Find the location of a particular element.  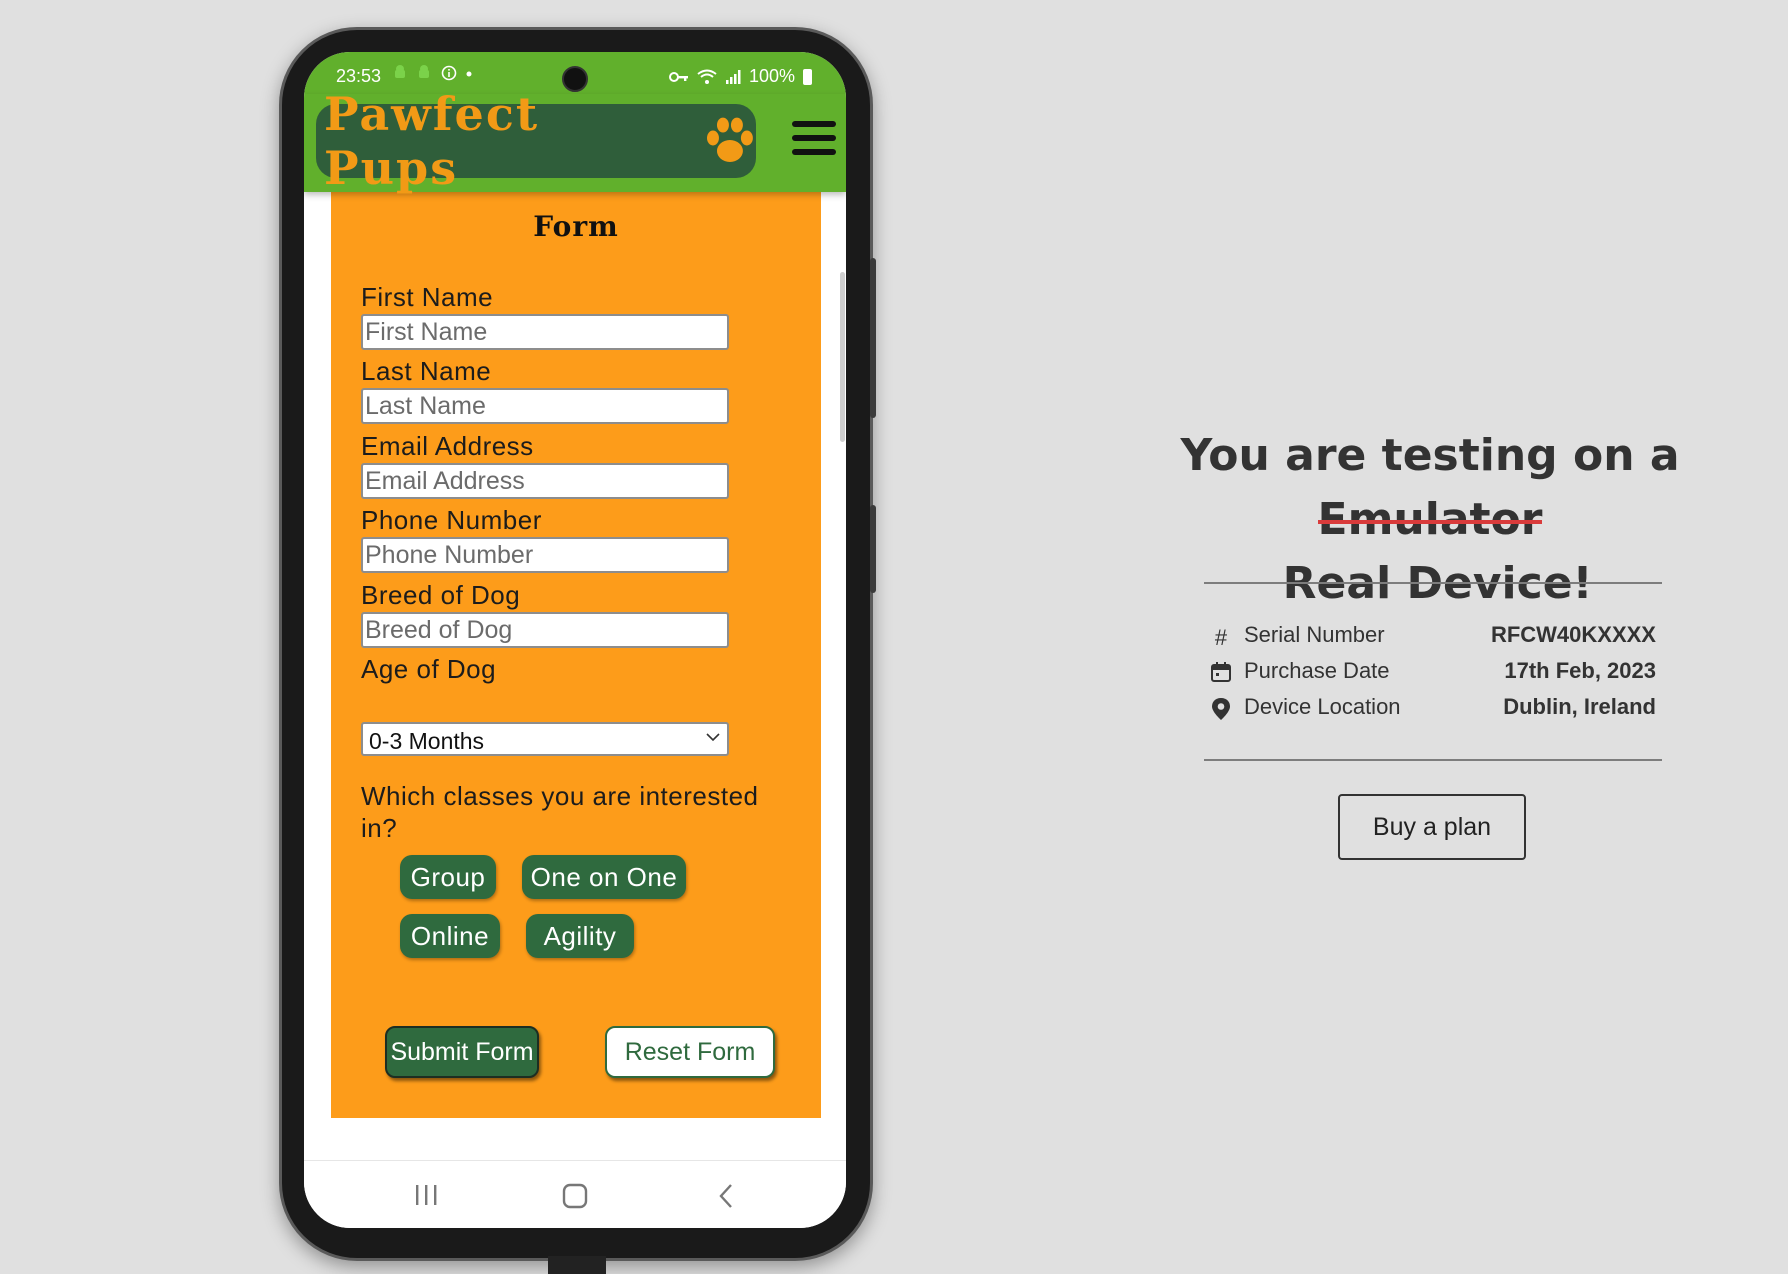

home-icon is located at coordinates (575, 1196).